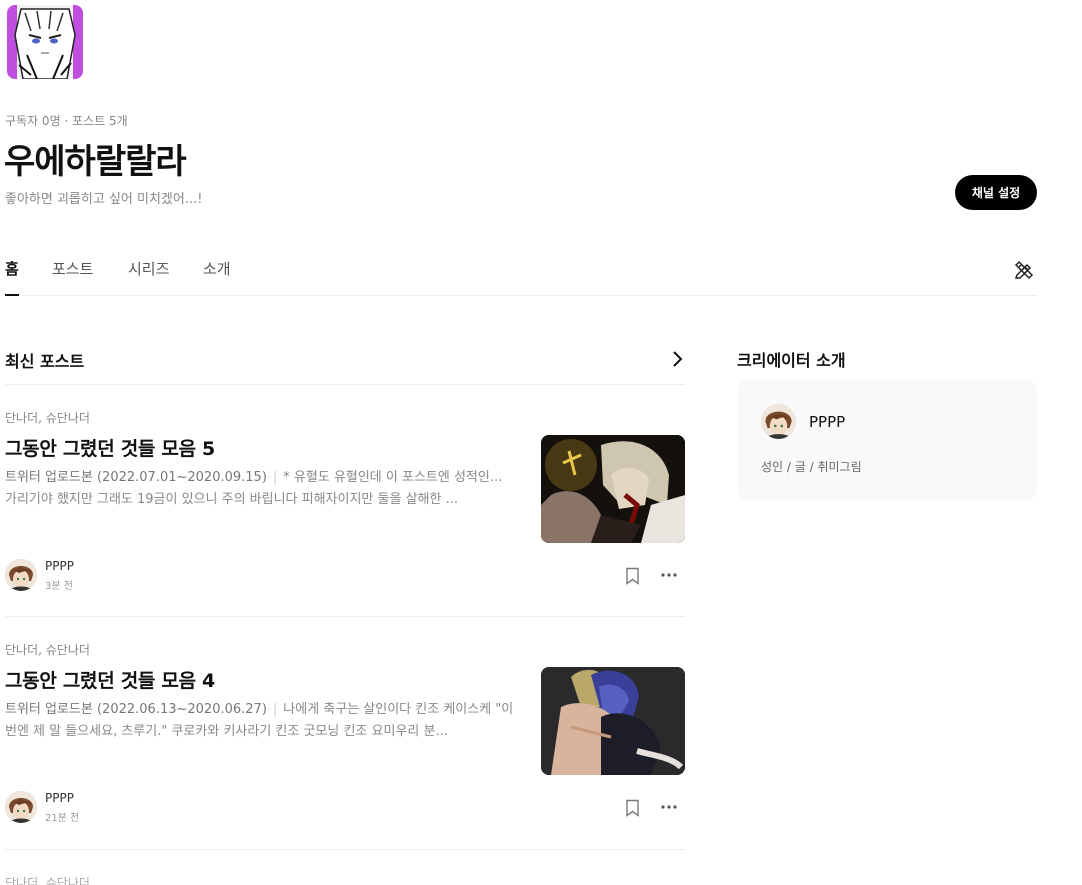  Describe the element at coordinates (136, 709) in the screenshot. I see `post-excerpt-lead: 트위터 업로드본 (2022.06.13~2020.06.27)` at that location.